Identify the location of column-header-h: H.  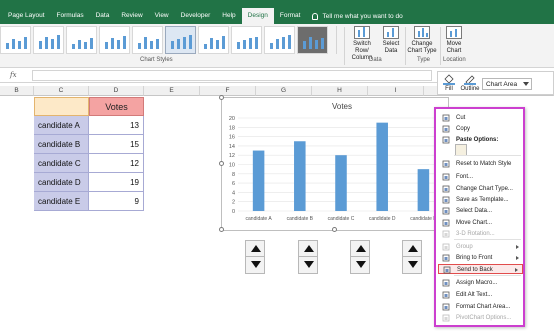
(340, 91).